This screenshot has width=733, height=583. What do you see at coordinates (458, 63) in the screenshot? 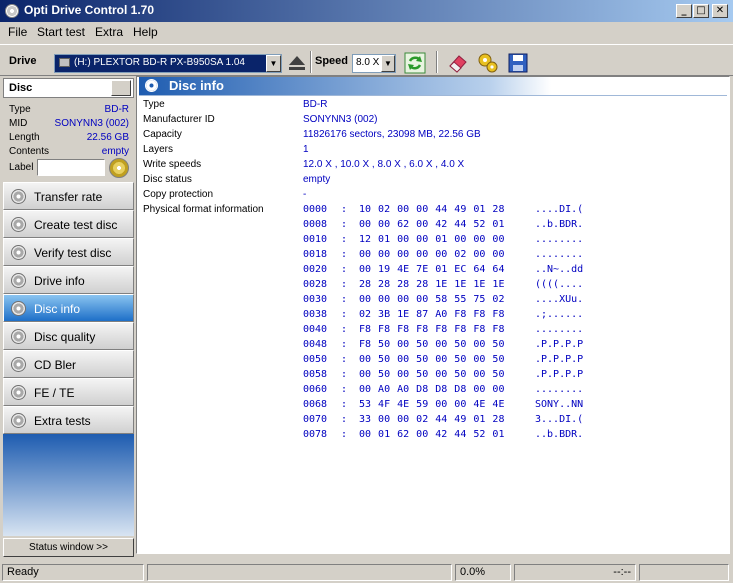
I see `eraser-icon` at bounding box center [458, 63].